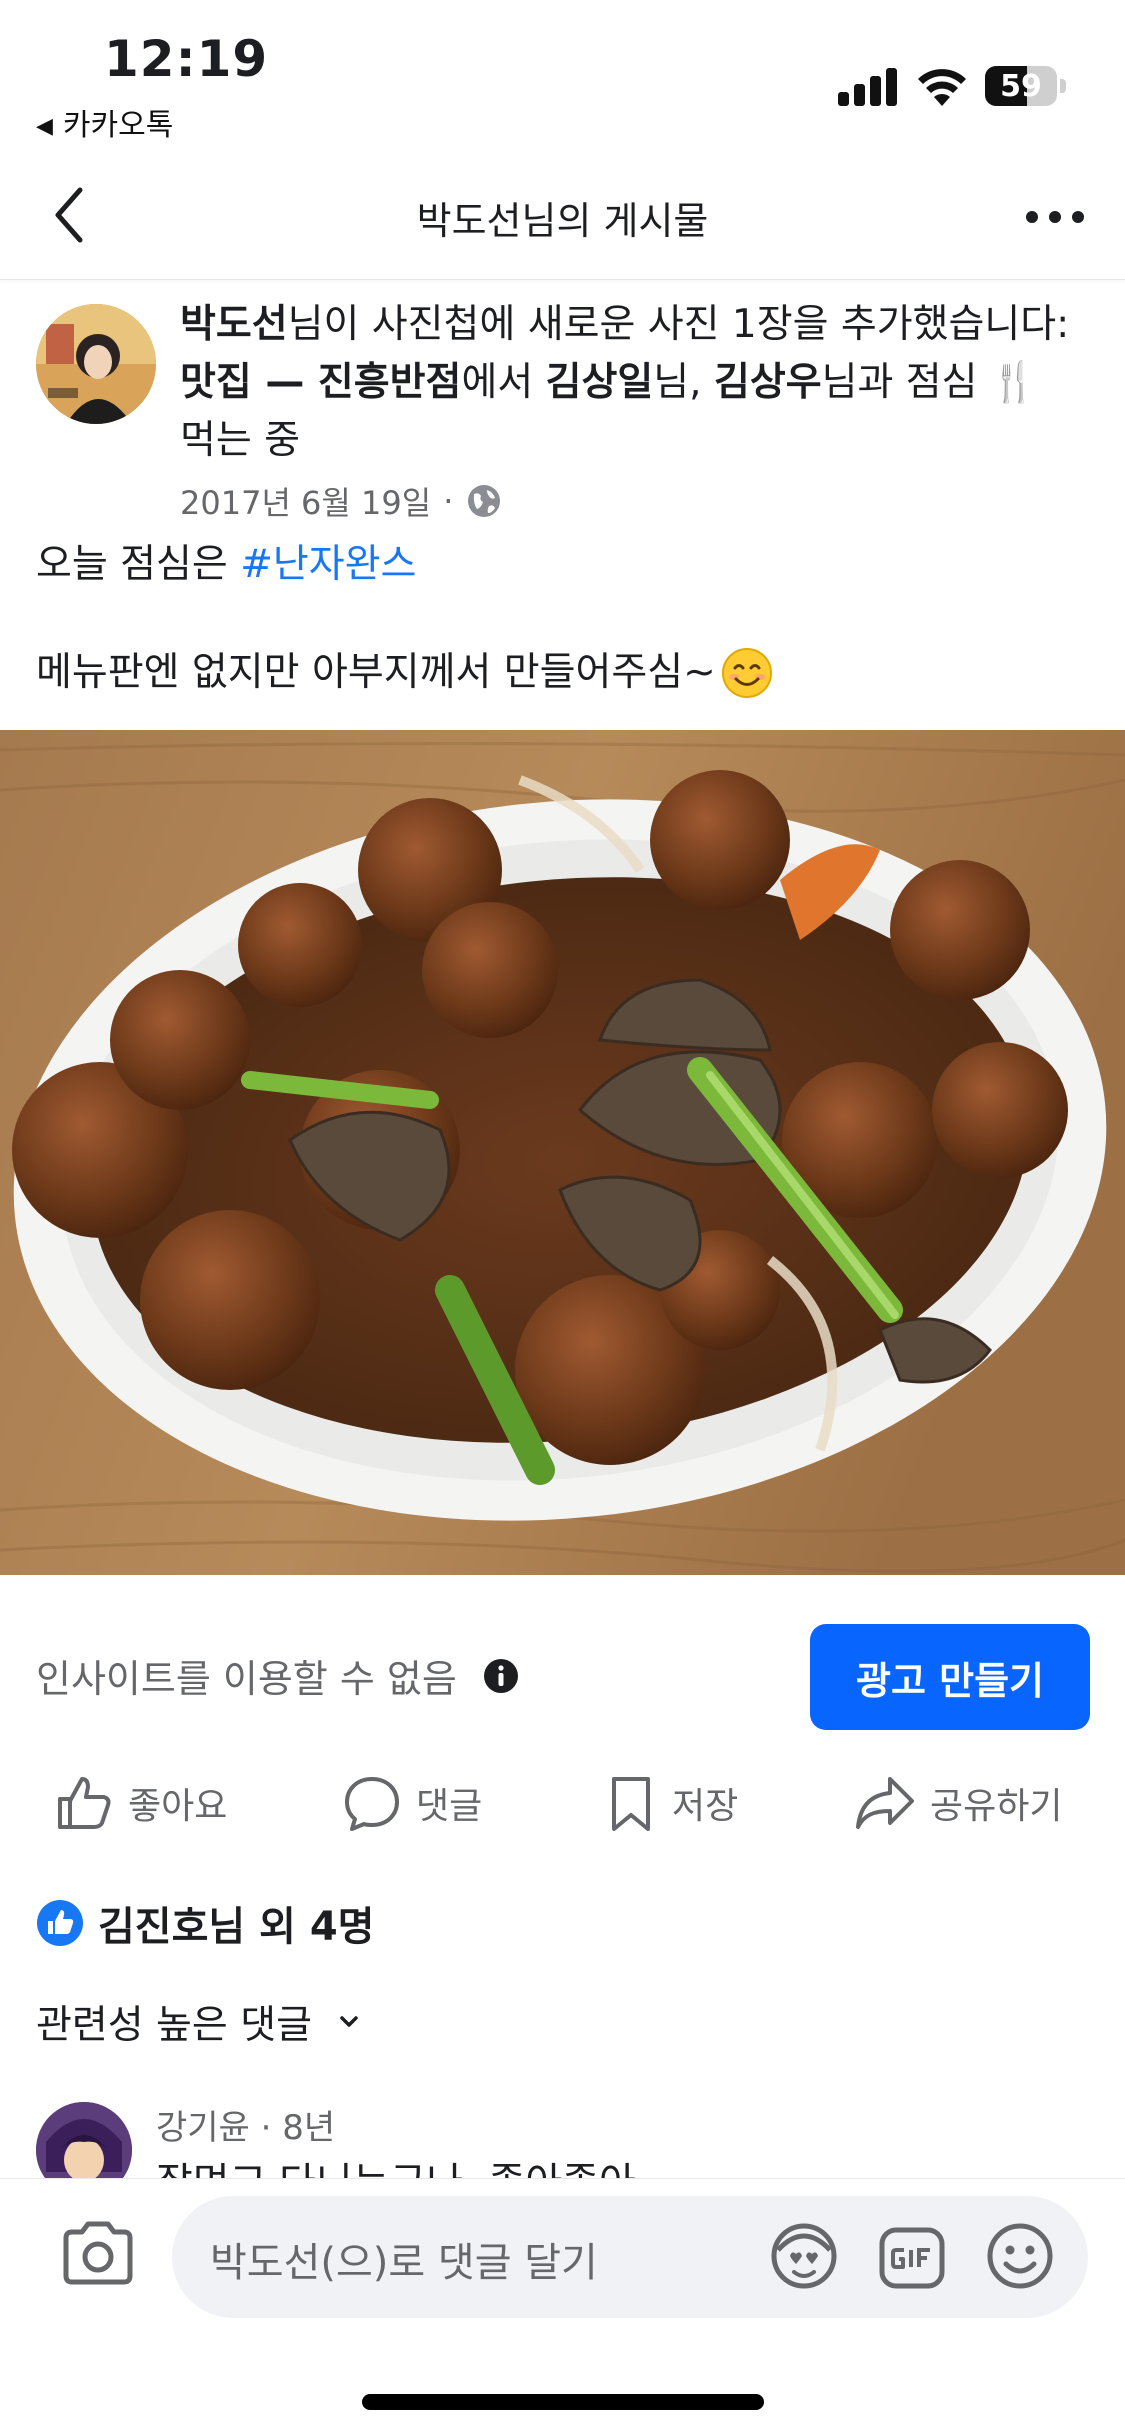  I want to click on back-triangle-icon: ◀, so click(44, 126).